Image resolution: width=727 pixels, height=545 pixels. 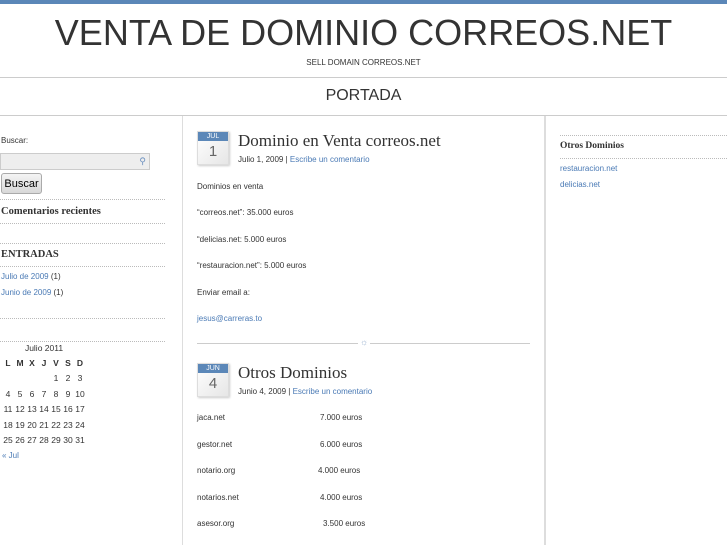 What do you see at coordinates (56, 440) in the screenshot?
I see `calendar-day: 29` at bounding box center [56, 440].